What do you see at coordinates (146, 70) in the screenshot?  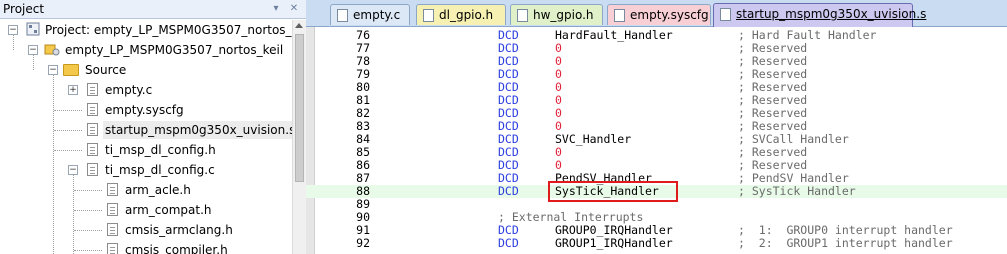 I see `tree-item-source-group: − Source` at bounding box center [146, 70].